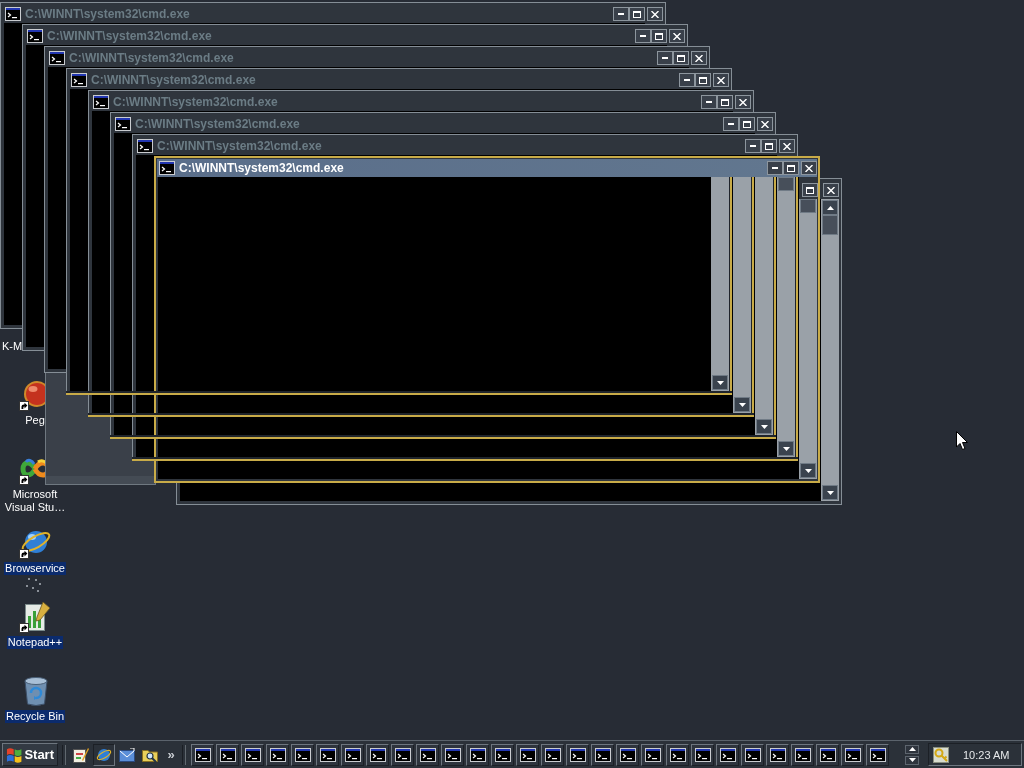 Image resolution: width=1024 pixels, height=768 pixels. I want to click on icon-label: K-M, so click(12, 346).